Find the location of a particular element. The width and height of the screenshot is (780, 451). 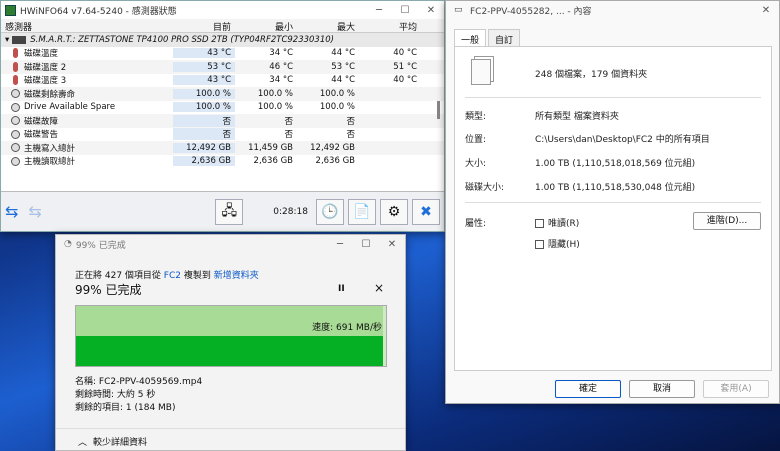

sensor-row: 磁碟溫度 3 43 °C 34 °C 44 °C 40 °C is located at coordinates (222, 80).